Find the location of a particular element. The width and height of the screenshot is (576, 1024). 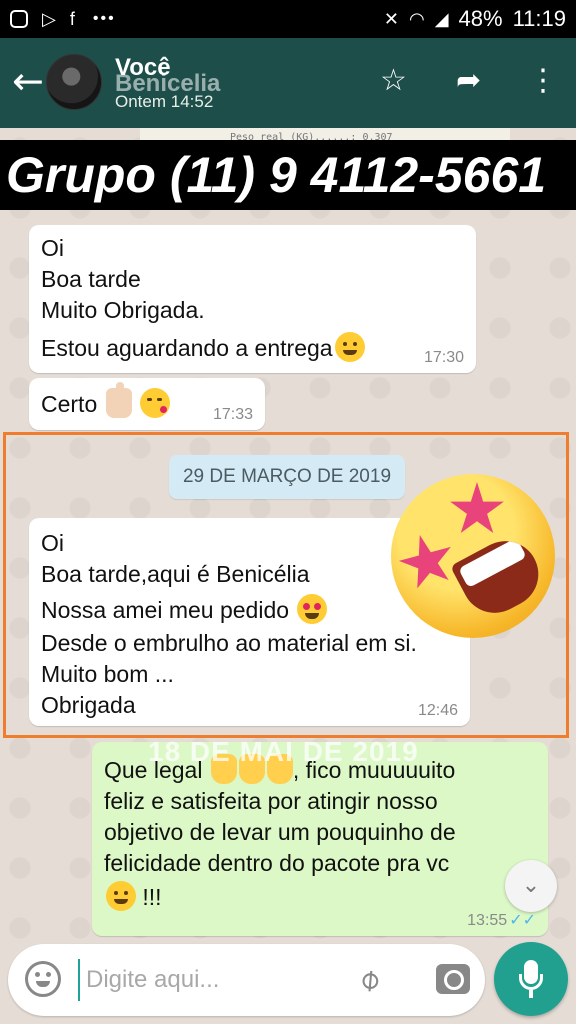

mic-icon-leg is located at coordinates (531, 994).